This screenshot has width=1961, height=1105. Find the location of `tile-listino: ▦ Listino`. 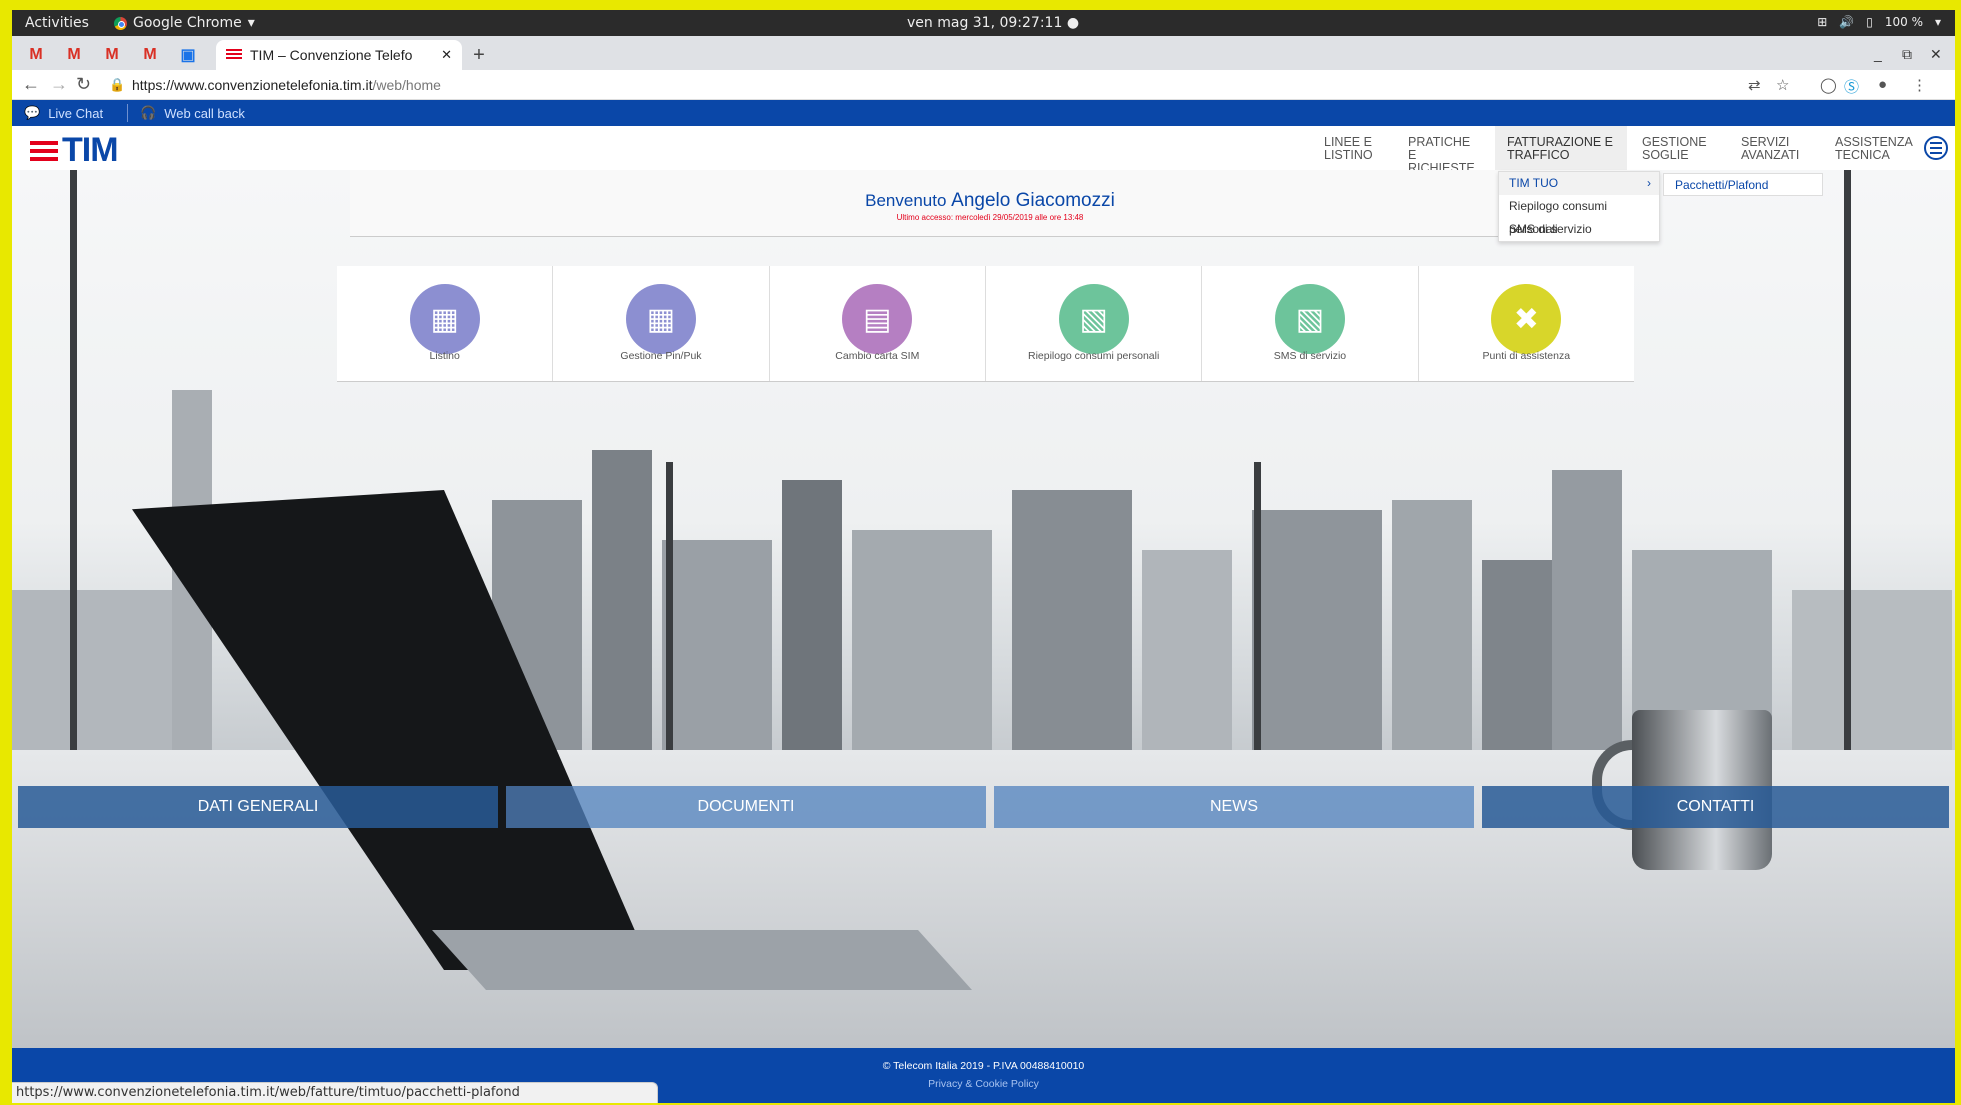

tile-listino: ▦ Listino is located at coordinates (445, 323).